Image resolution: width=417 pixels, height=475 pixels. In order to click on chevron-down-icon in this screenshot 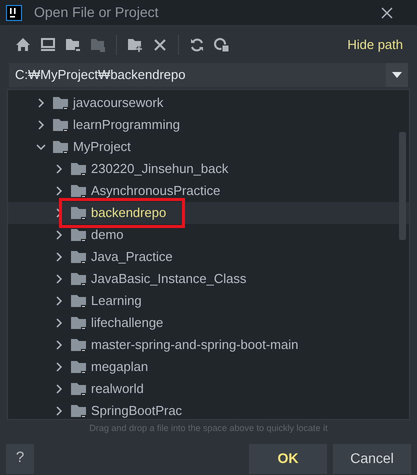, I will do `click(41, 147)`.